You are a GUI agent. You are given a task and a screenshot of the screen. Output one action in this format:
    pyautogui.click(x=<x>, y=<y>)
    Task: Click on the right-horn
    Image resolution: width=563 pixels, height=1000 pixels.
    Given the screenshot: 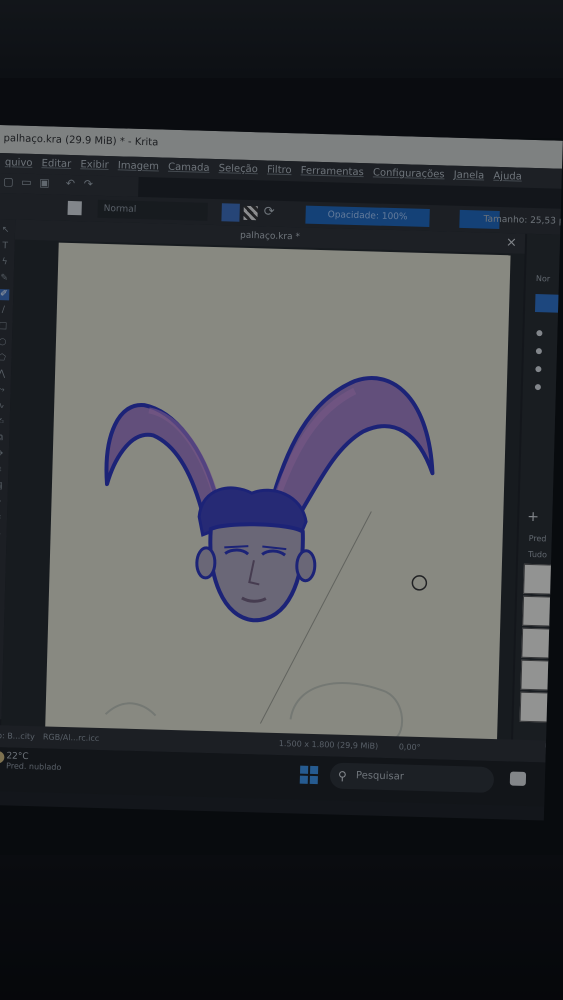 What is the action you would take?
    pyautogui.click(x=351, y=445)
    